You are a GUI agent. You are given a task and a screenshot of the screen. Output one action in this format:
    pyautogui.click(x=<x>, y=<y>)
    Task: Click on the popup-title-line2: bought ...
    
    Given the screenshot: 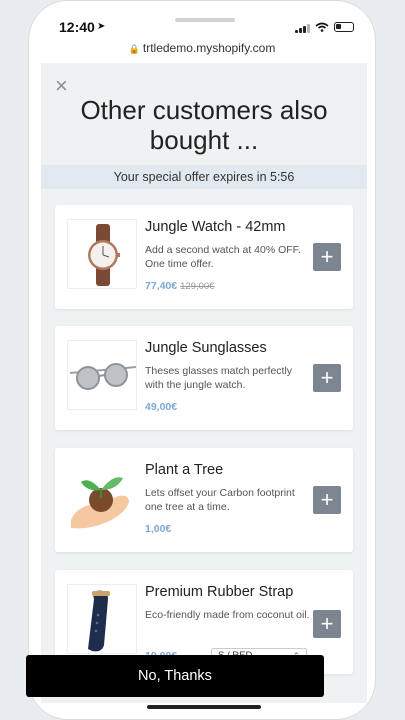 What is the action you would take?
    pyautogui.click(x=204, y=140)
    